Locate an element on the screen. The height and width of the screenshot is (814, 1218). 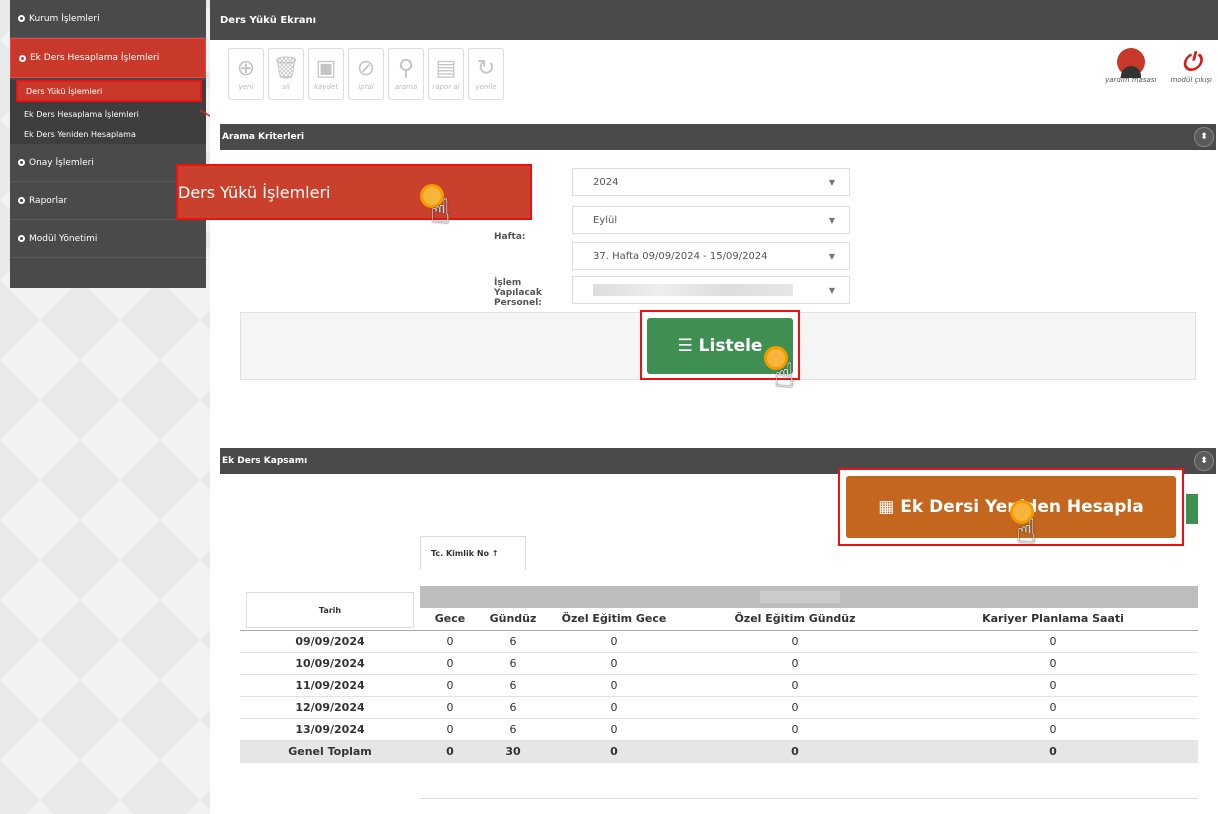
search-criteria-header: Arama Kriterleri ⬍ is located at coordinates (718, 137).